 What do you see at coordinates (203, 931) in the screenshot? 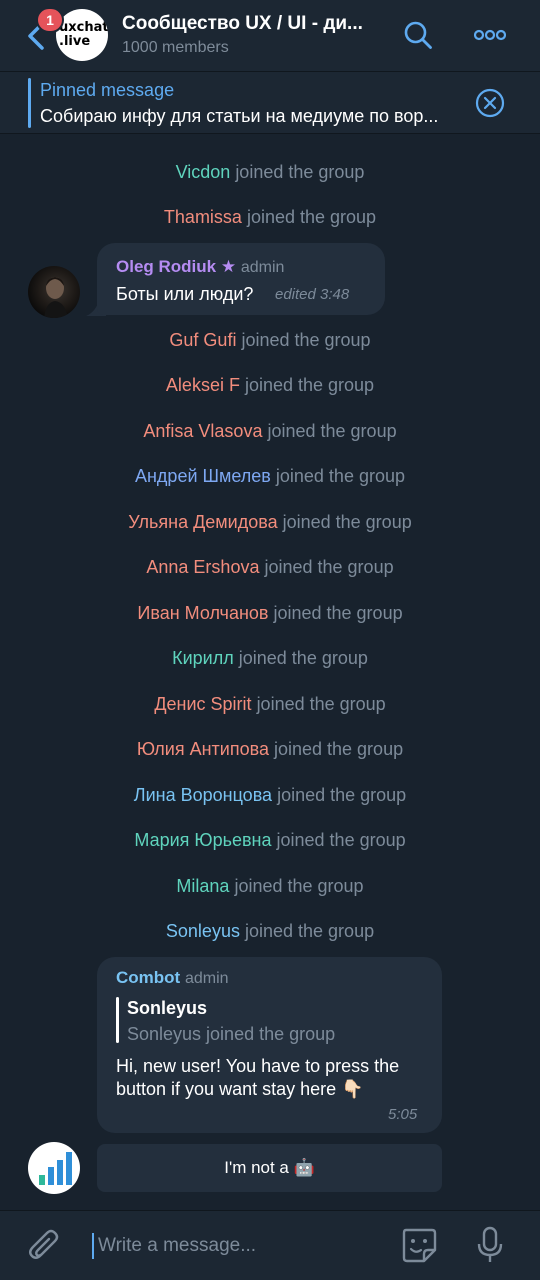
I see `member-name: Sonleyus` at bounding box center [203, 931].